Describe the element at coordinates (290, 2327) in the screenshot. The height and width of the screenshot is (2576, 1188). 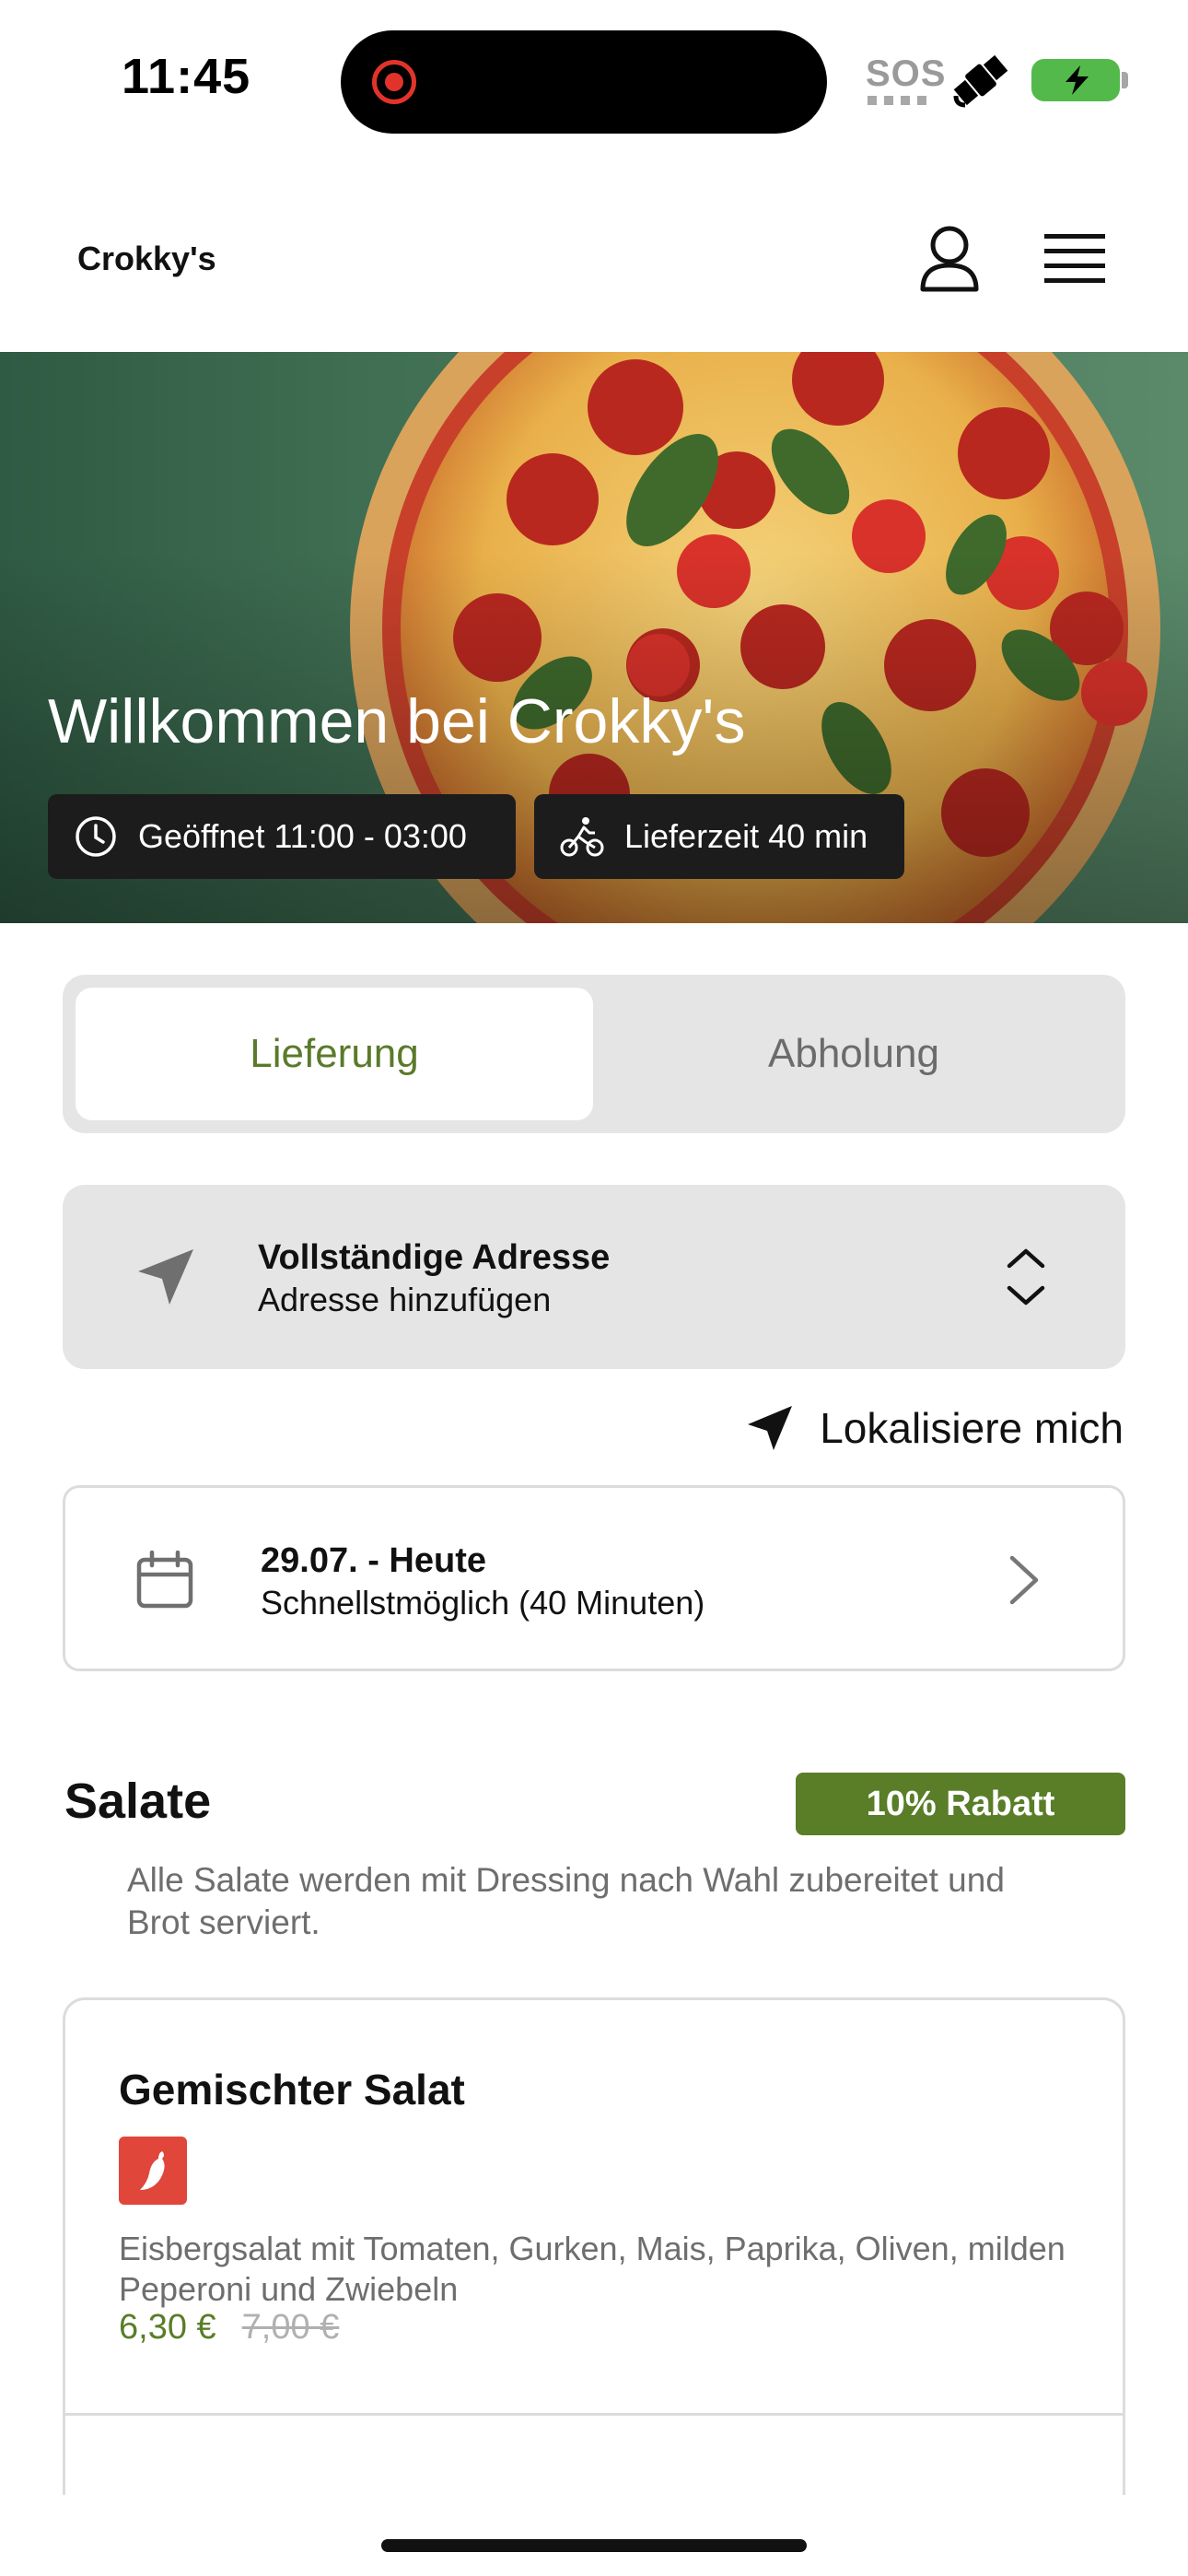
I see `product-old-price: 7,00 €` at that location.